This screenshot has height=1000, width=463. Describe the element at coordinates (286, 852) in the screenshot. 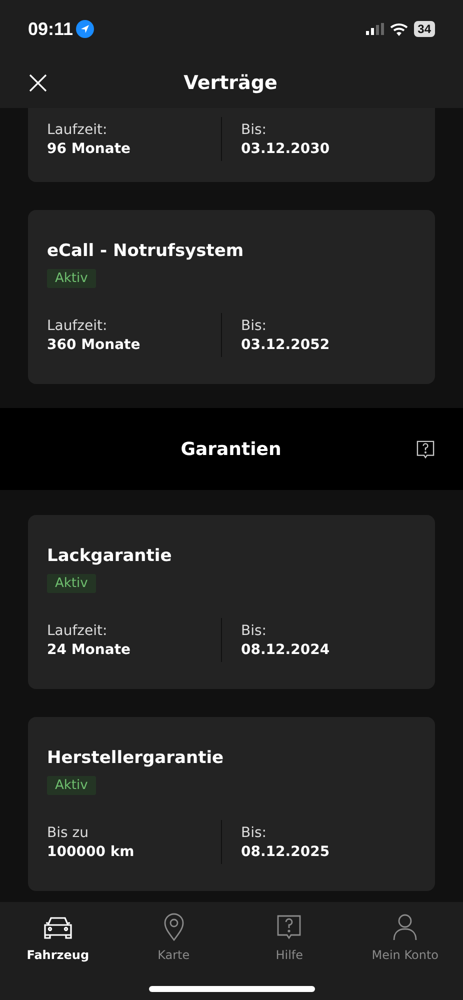

I see `field-value: 08.12.2025` at that location.